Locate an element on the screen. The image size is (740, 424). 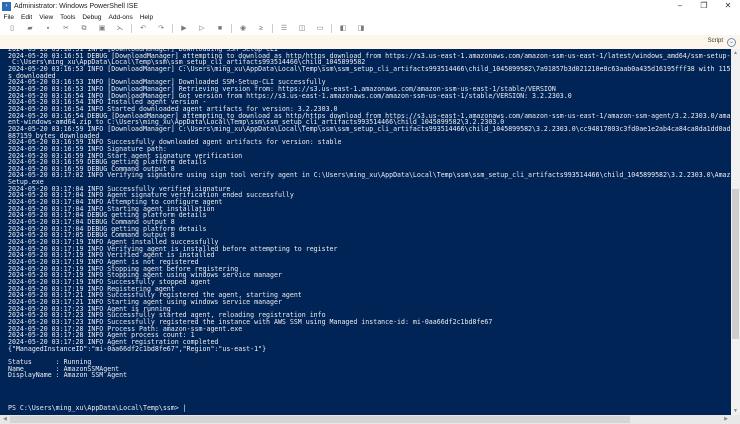
horizontal-scrollbar: ◀ ▶ is located at coordinates (370, 419).